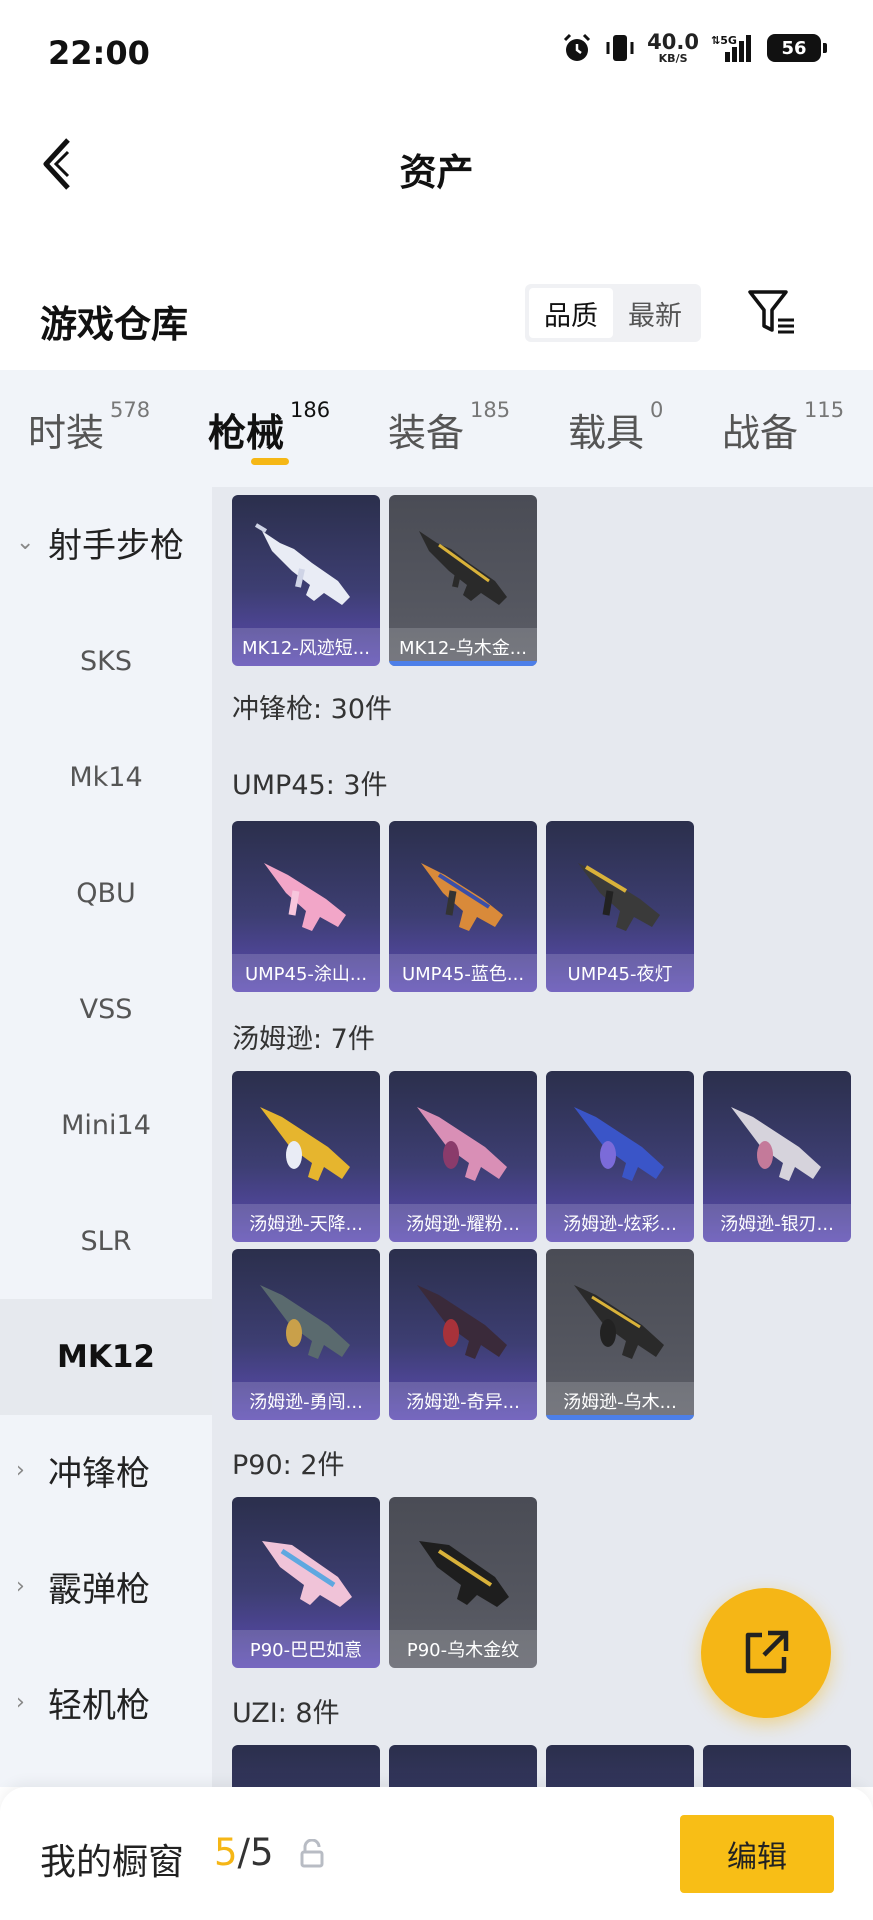  Describe the element at coordinates (620, 48) in the screenshot. I see `vibrate-icon` at that location.